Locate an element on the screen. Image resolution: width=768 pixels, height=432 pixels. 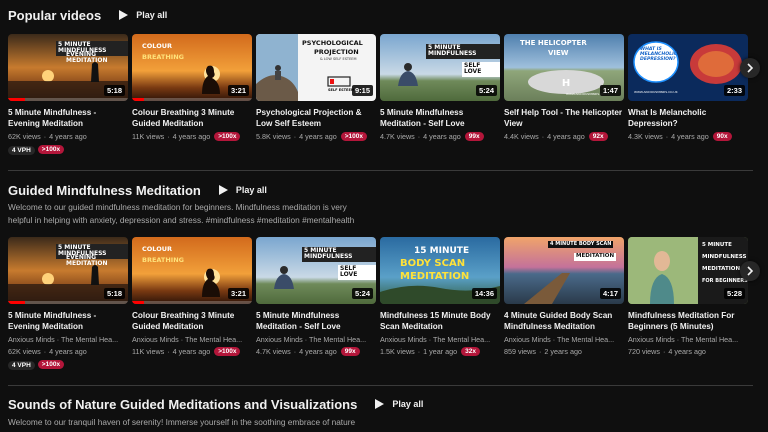
outlier-badge: 99x is located at coordinates (350, 351).